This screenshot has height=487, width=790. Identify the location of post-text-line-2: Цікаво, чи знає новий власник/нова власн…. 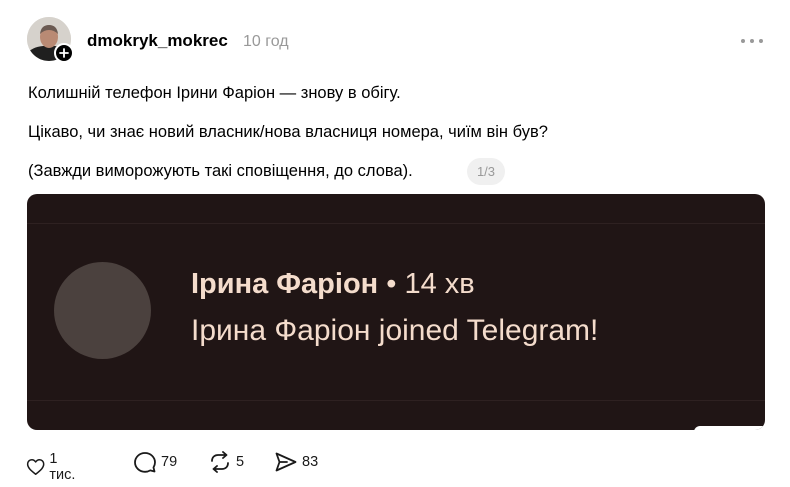
(288, 132).